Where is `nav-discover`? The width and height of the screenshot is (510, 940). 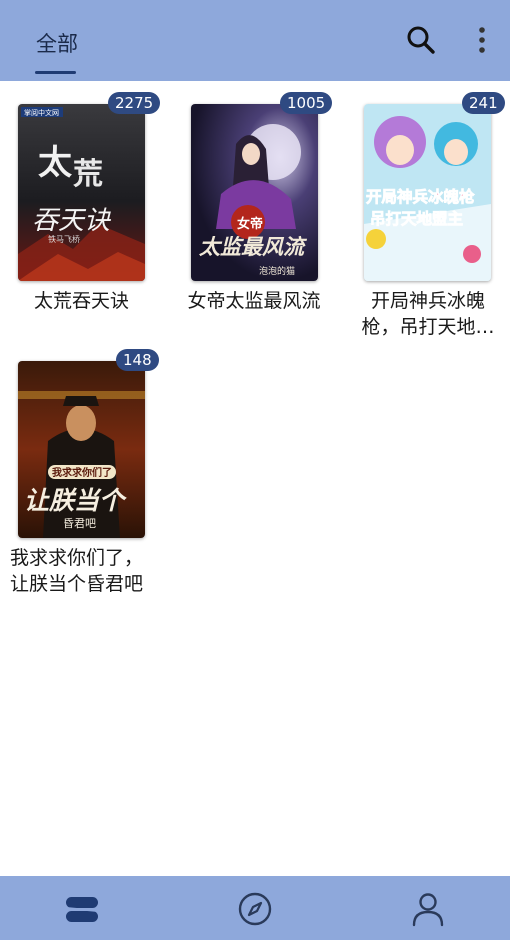
nav-discover is located at coordinates (255, 909).